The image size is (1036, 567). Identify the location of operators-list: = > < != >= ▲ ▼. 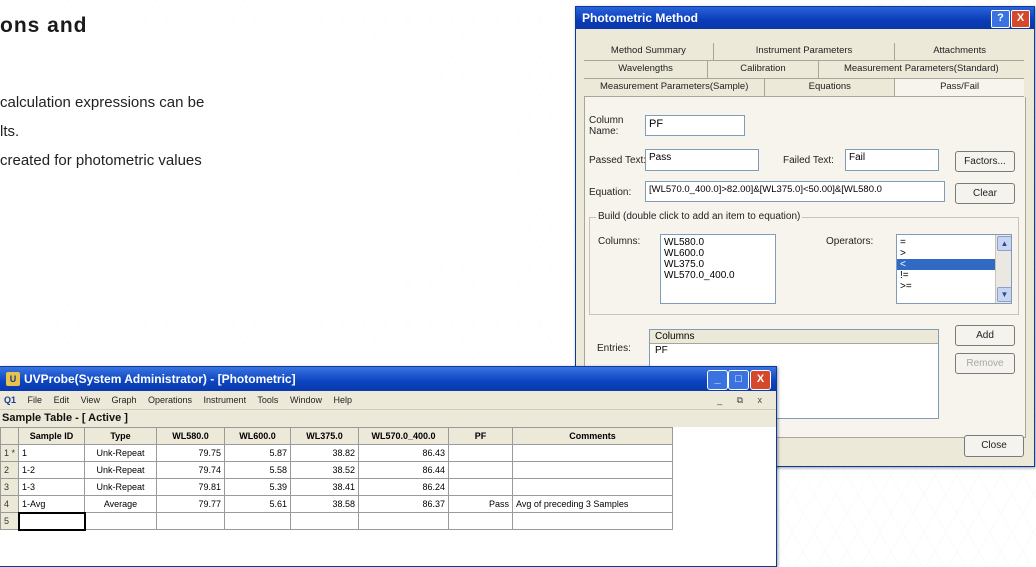
(954, 269).